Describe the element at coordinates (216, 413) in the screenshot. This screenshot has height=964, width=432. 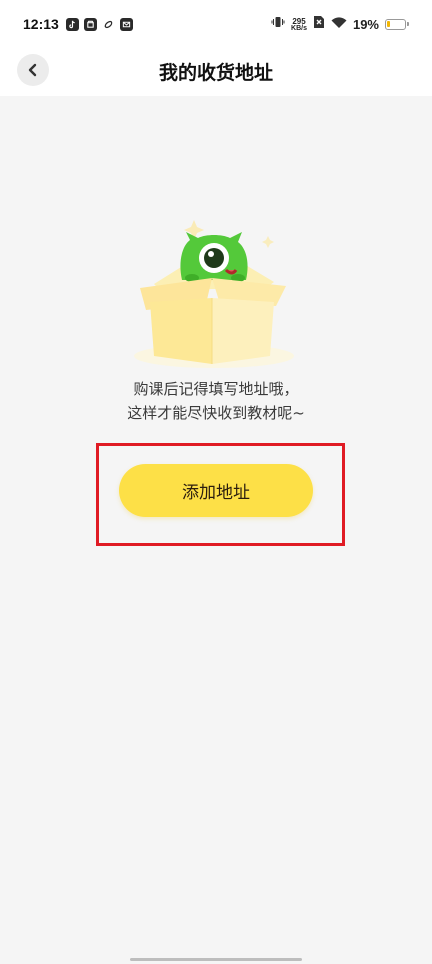
I see `empty-state-line-2: 这样才能尽快收到教材呢~` at that location.